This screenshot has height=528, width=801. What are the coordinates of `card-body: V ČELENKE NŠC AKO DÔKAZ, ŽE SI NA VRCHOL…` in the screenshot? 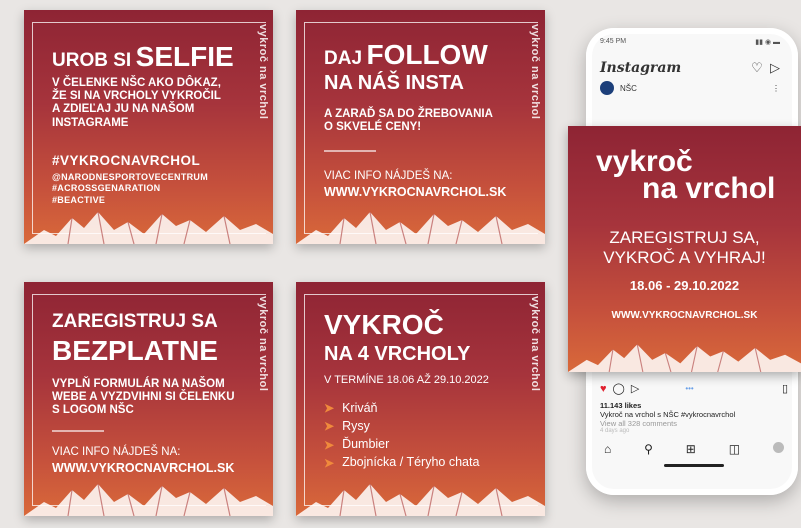 It's located at (136, 103).